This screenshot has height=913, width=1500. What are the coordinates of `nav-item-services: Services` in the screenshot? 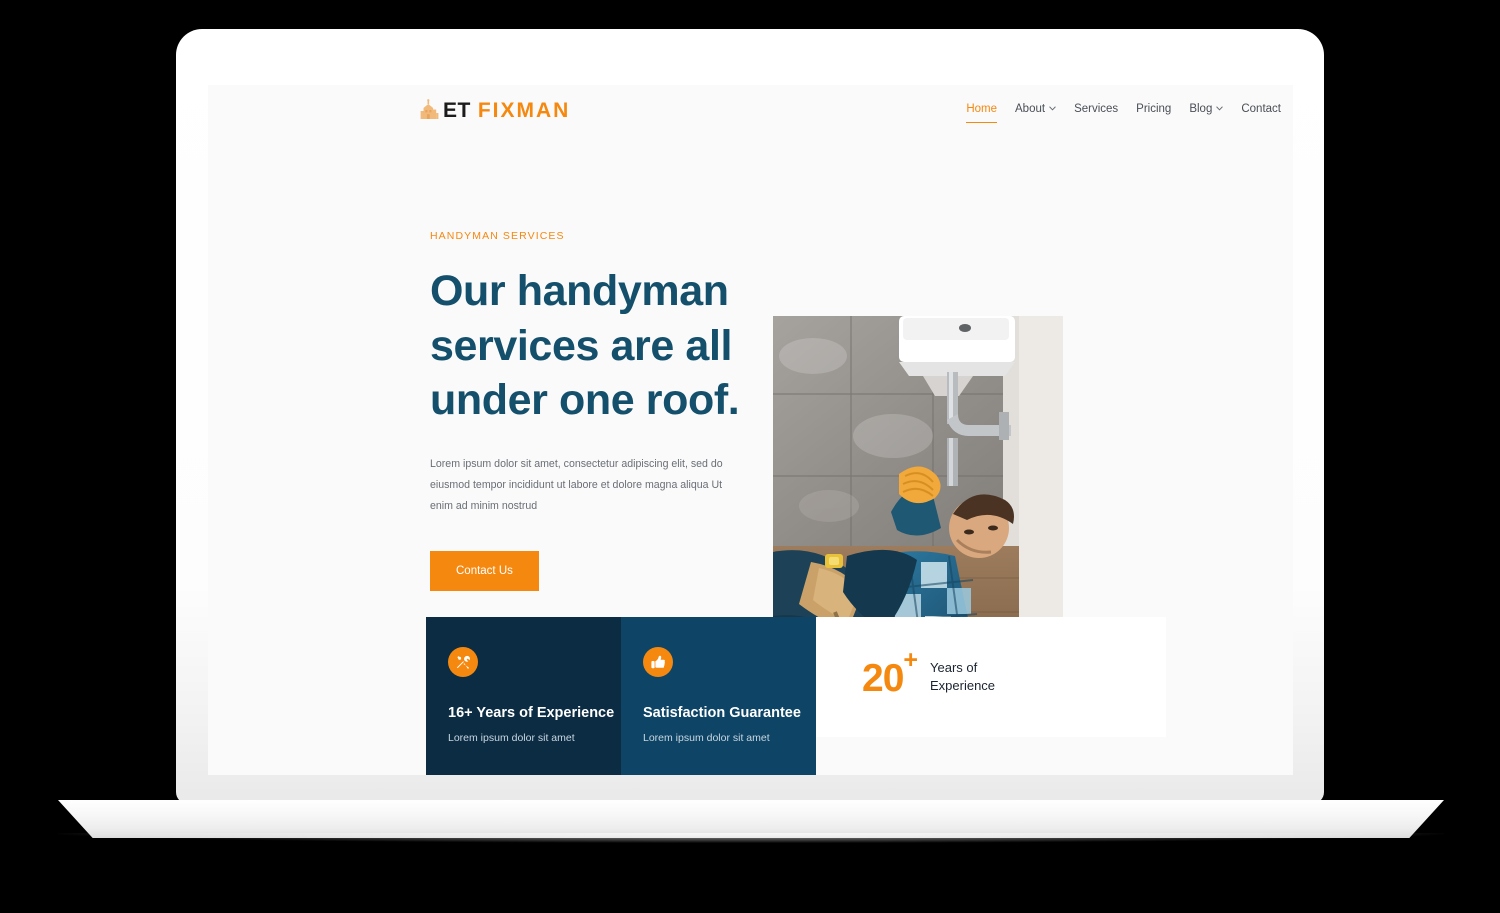 It's located at (1096, 113).